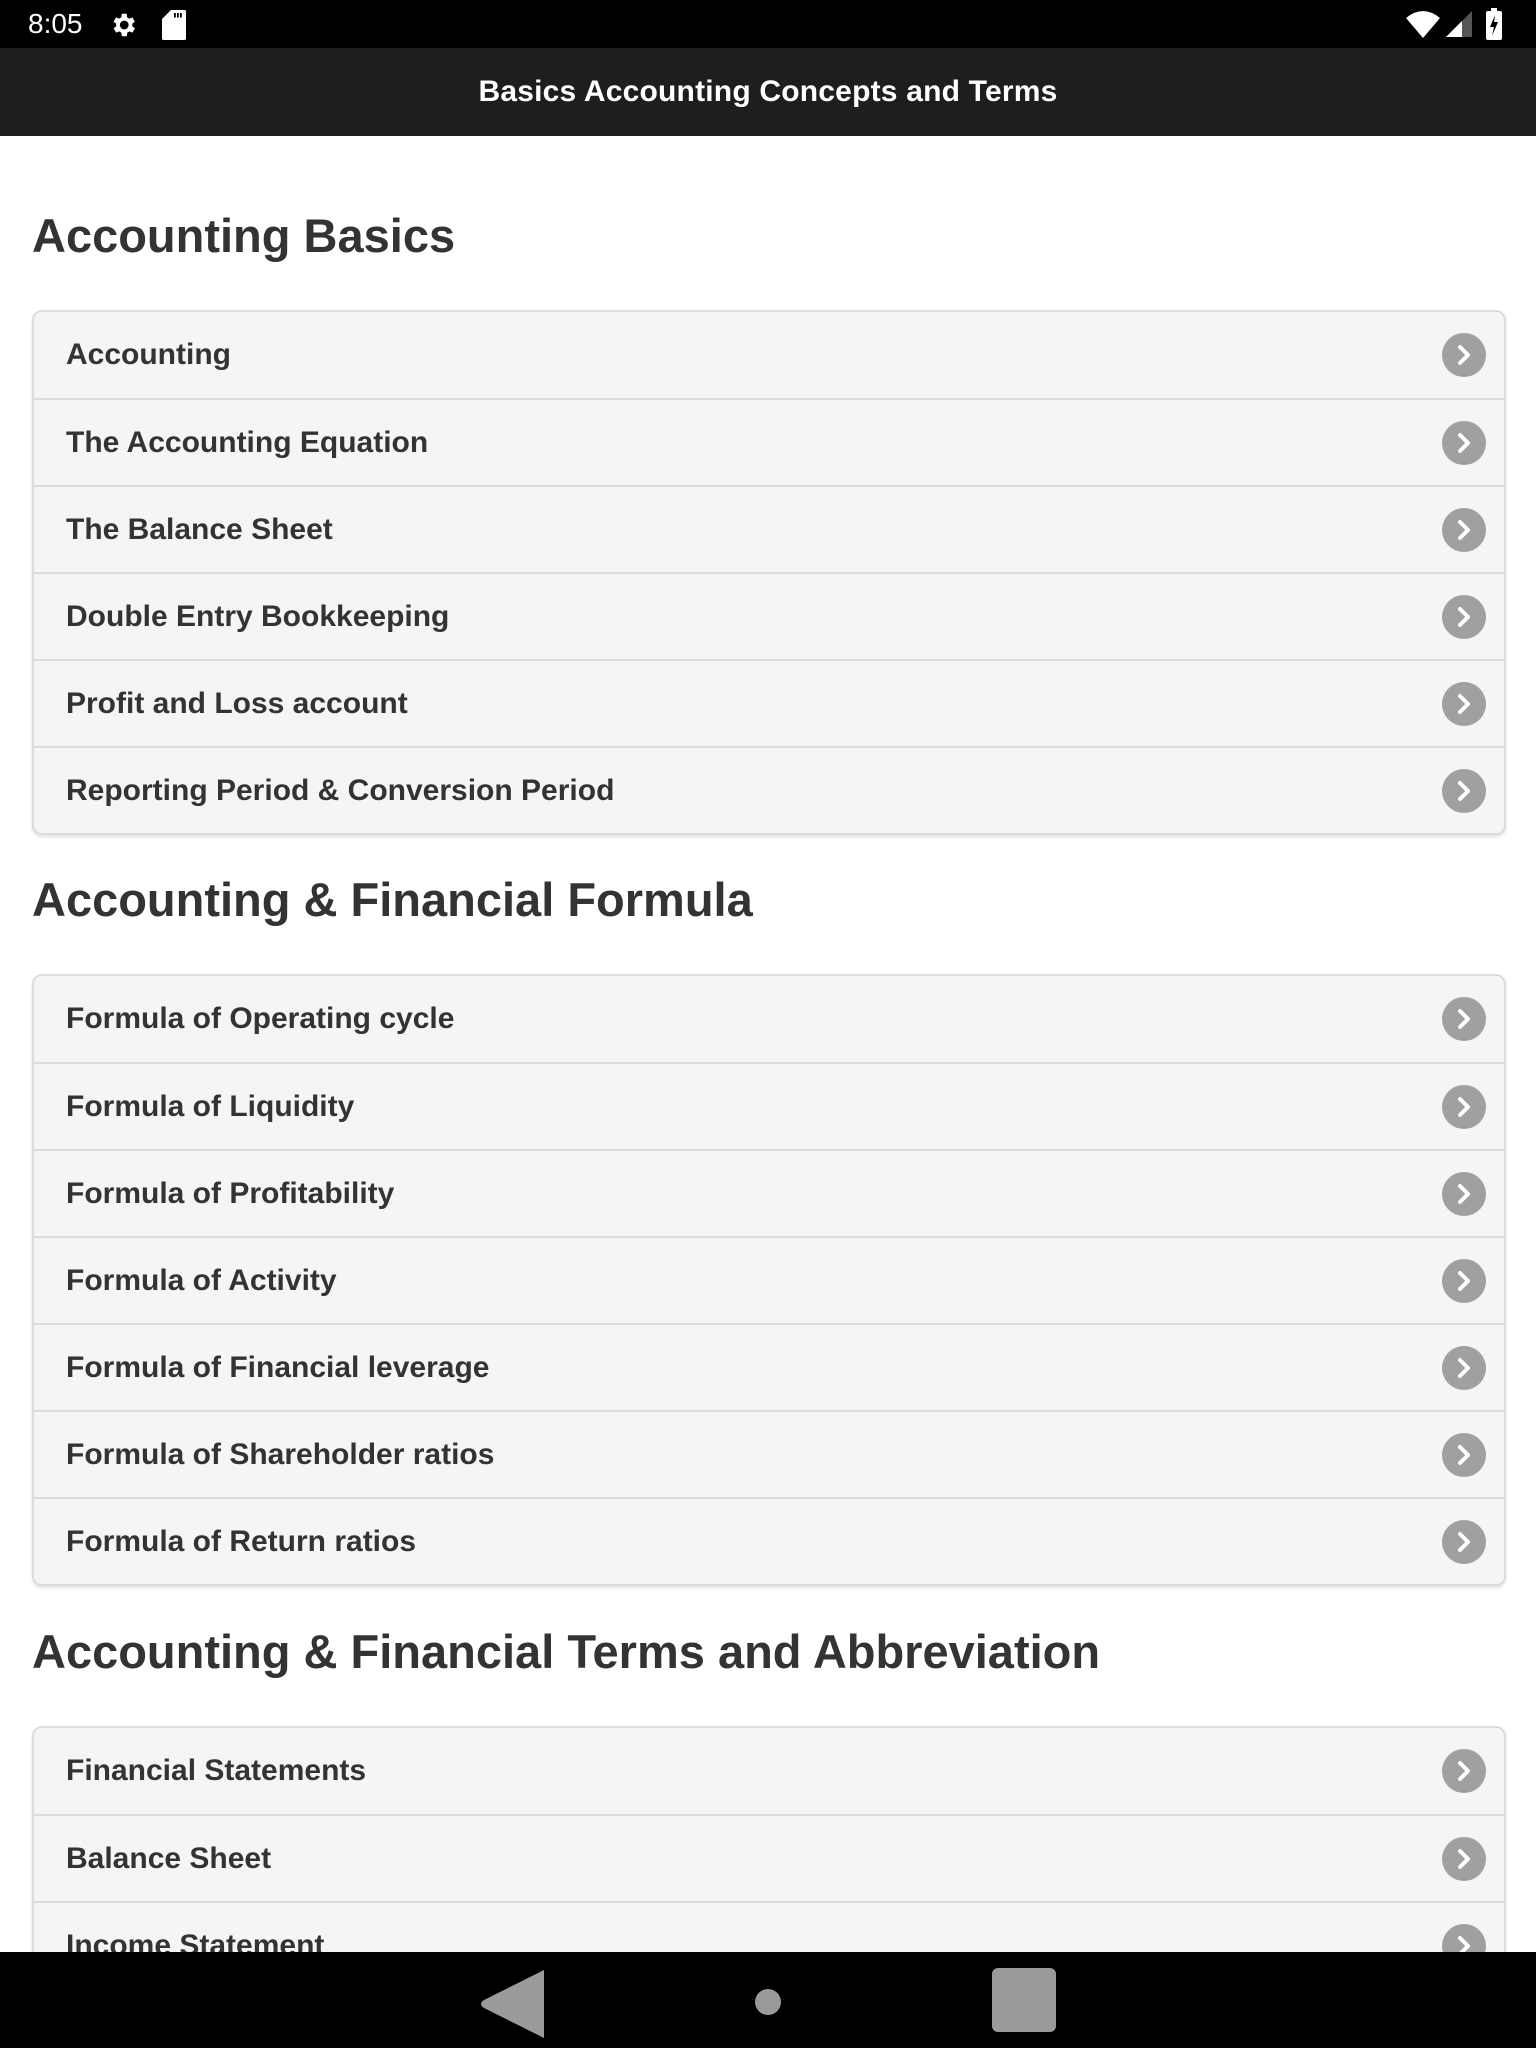 The image size is (1536, 2048). I want to click on list-item: Profit and Loss account, so click(769, 702).